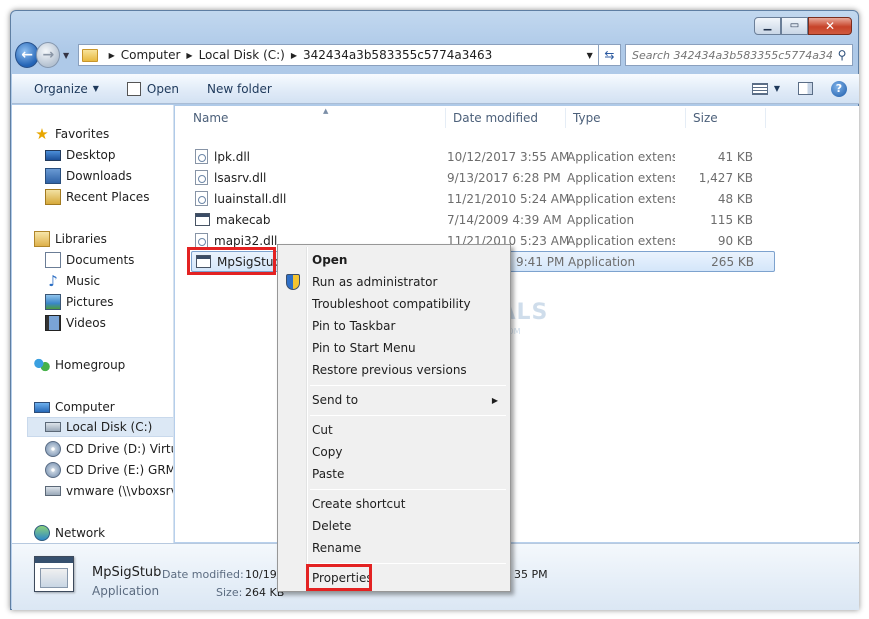 This screenshot has width=869, height=619. Describe the element at coordinates (504, 177) in the screenshot. I see `file-date: 9/13/2017 6:28 PM` at that location.